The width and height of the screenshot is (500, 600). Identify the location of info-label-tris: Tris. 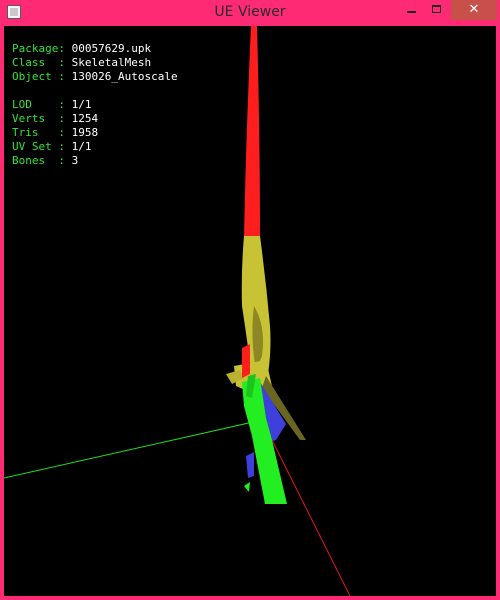
(35, 132).